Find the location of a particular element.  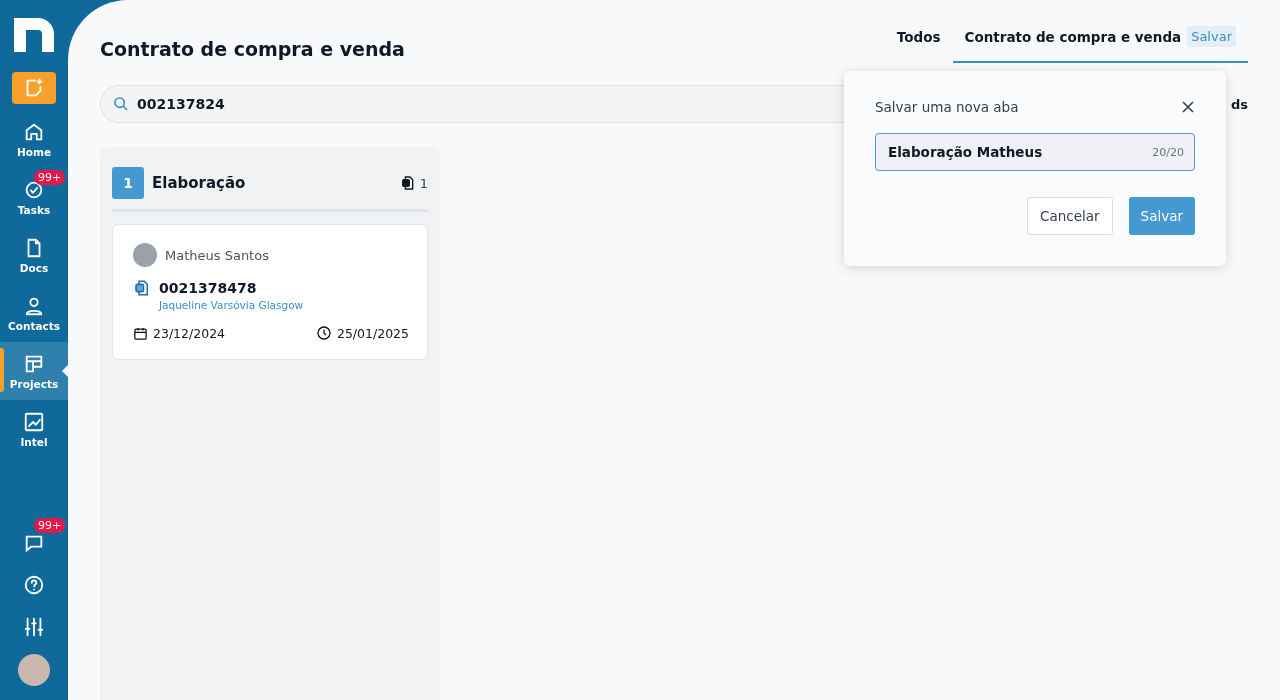

toolbar-text: ds is located at coordinates (1239, 104).